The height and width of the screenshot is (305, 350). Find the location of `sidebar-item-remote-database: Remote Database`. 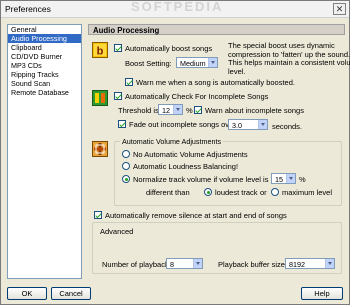

sidebar-item-remote-database: Remote Database is located at coordinates (44, 92).